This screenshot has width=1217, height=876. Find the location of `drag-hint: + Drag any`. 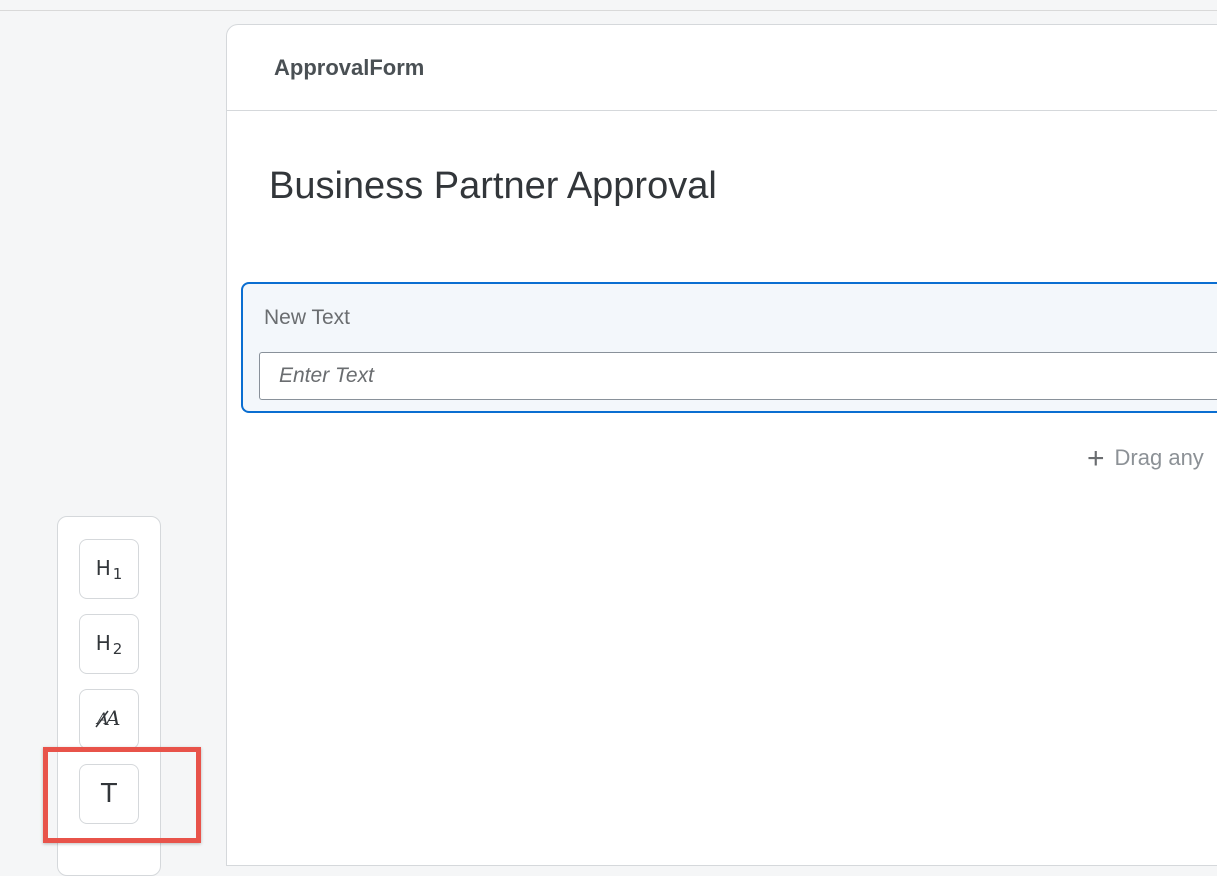

drag-hint: + Drag any is located at coordinates (1145, 458).